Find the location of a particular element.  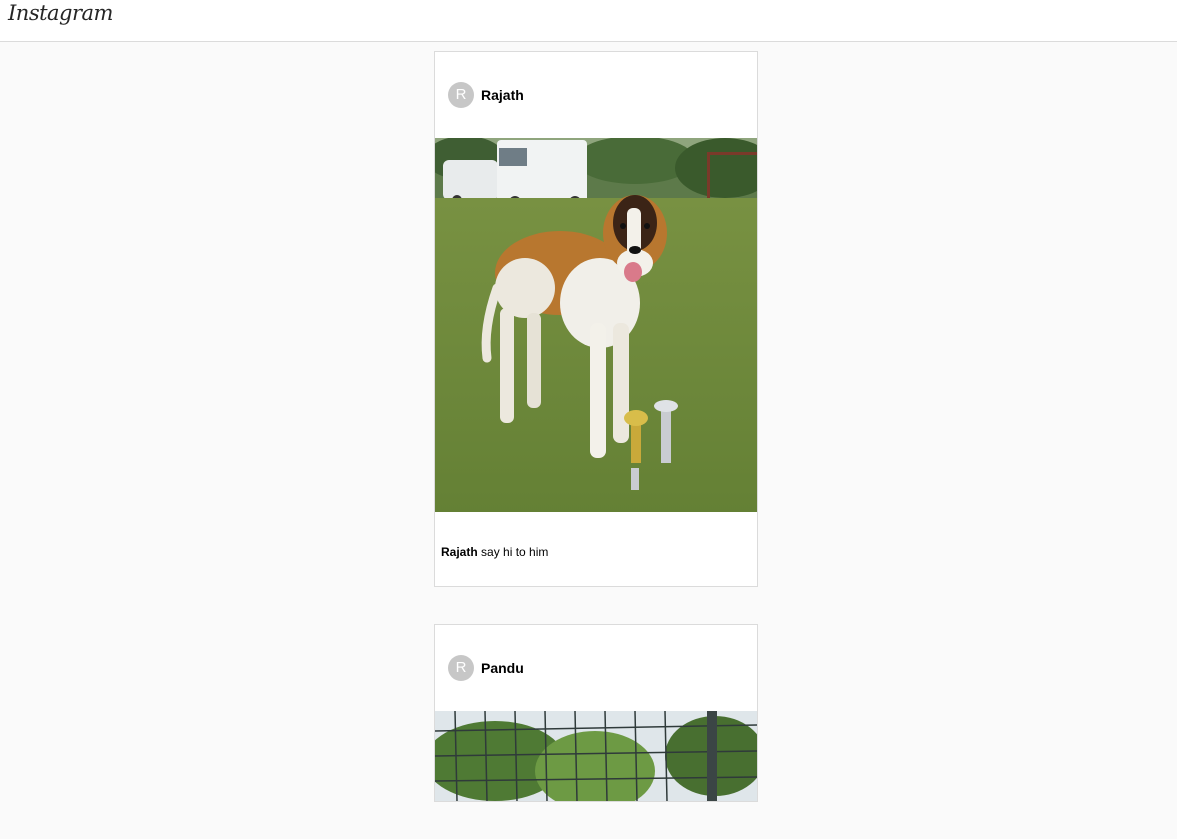

post-card: R Pandu is located at coordinates (596, 713).